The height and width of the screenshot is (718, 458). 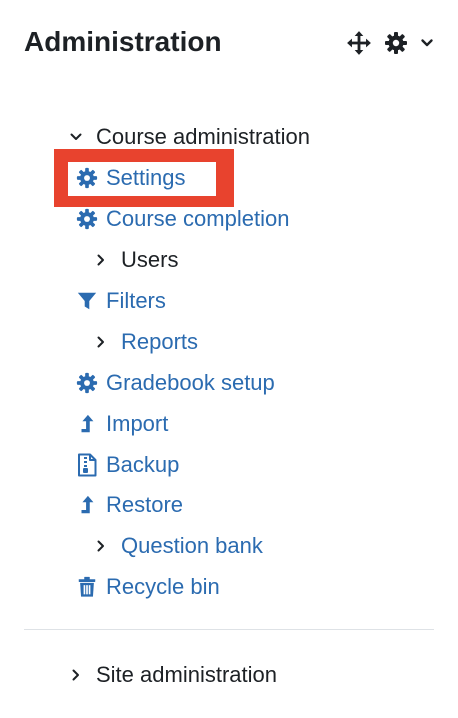 I want to click on move-icon, so click(x=359, y=43).